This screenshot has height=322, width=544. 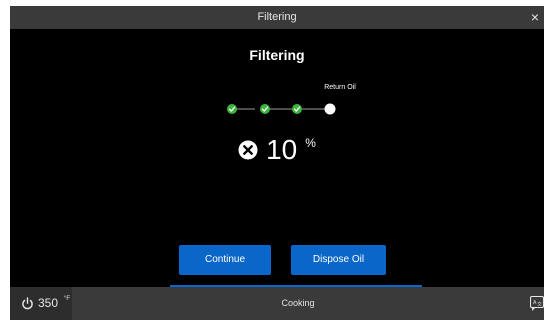 I want to click on title-bar: Filtering ×, so click(x=277, y=17).